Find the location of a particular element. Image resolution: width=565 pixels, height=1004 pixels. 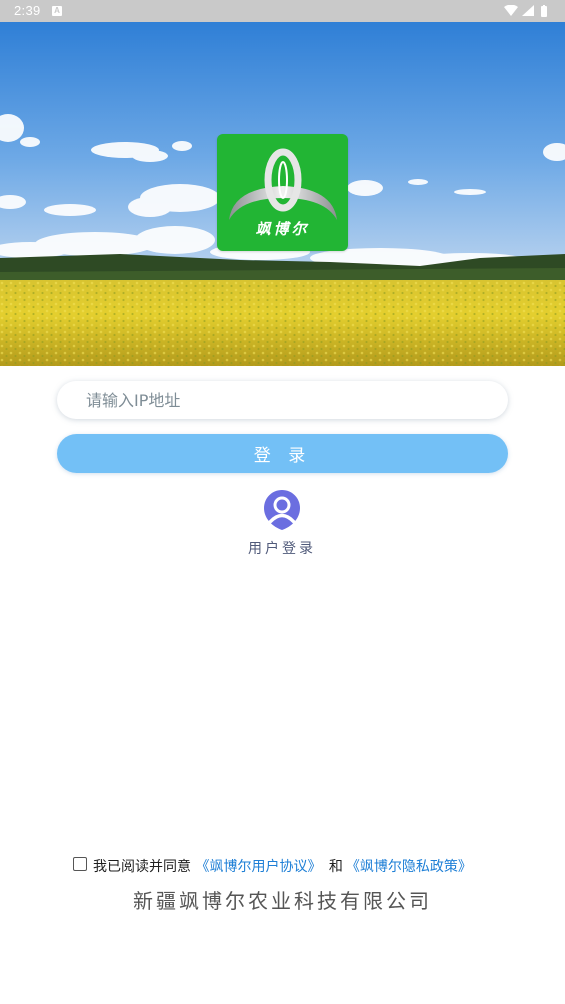

privacy-policy-link: 《飒博尔隐私政策》 is located at coordinates (409, 867).